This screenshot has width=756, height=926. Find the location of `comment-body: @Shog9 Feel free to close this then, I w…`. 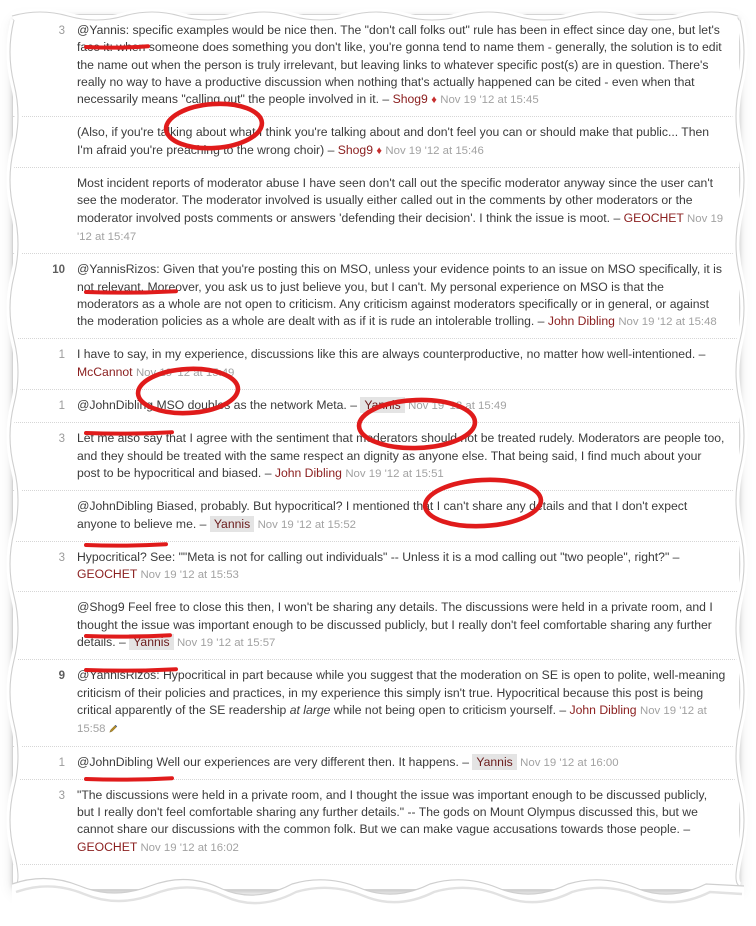

comment-body: @Shog9 Feel free to close this then, I w… is located at coordinates (402, 625).